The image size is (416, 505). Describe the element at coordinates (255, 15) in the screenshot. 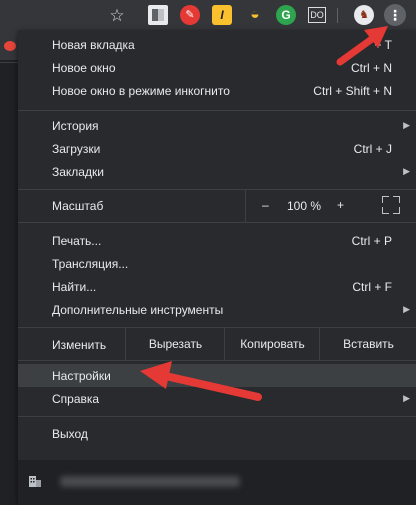

I see `extension-icon: ◒` at that location.